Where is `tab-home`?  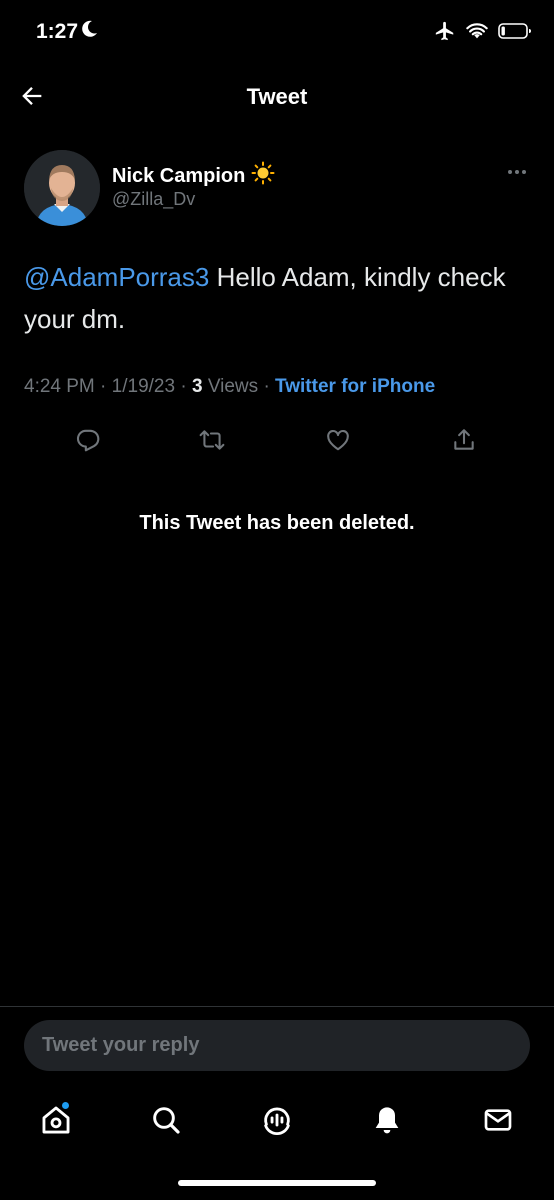
tab-home is located at coordinates (56, 1120).